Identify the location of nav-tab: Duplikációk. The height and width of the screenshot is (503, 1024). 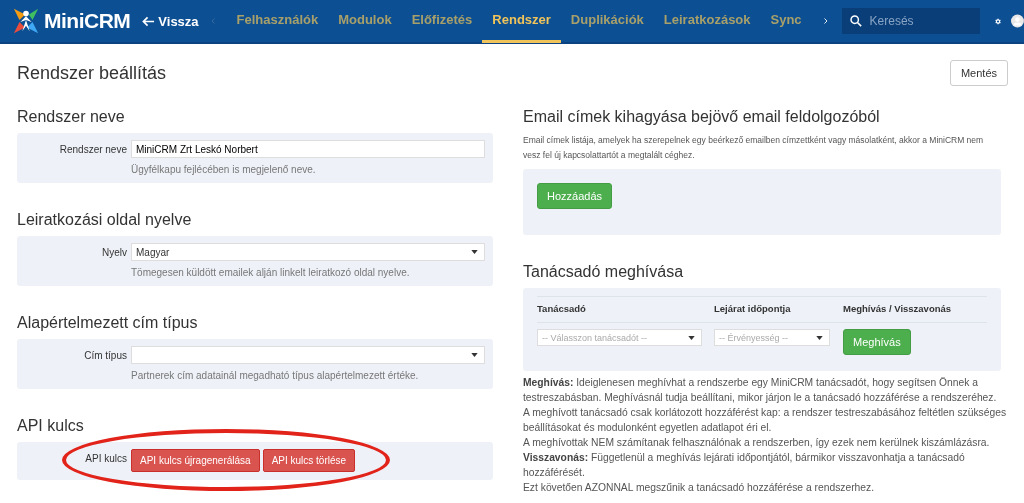
(607, 21).